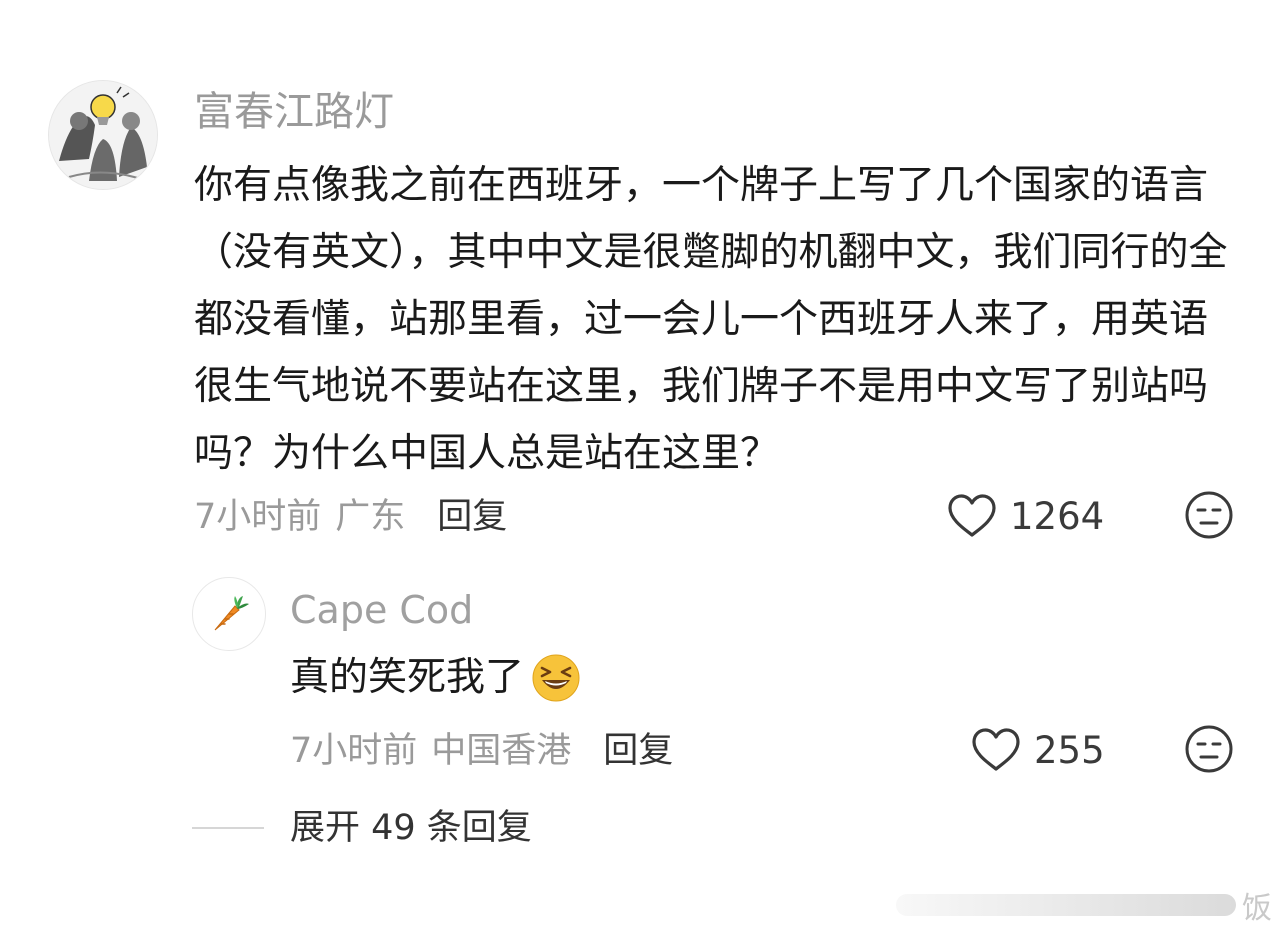  Describe the element at coordinates (228, 828) in the screenshot. I see `expand-divider` at that location.